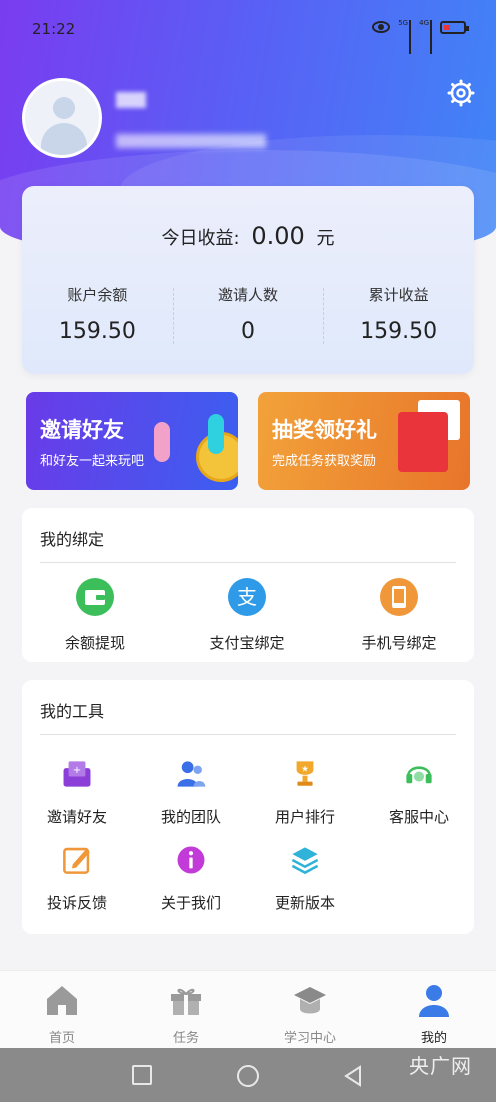 The width and height of the screenshot is (496, 1102). I want to click on home-icon, so click(62, 1000).